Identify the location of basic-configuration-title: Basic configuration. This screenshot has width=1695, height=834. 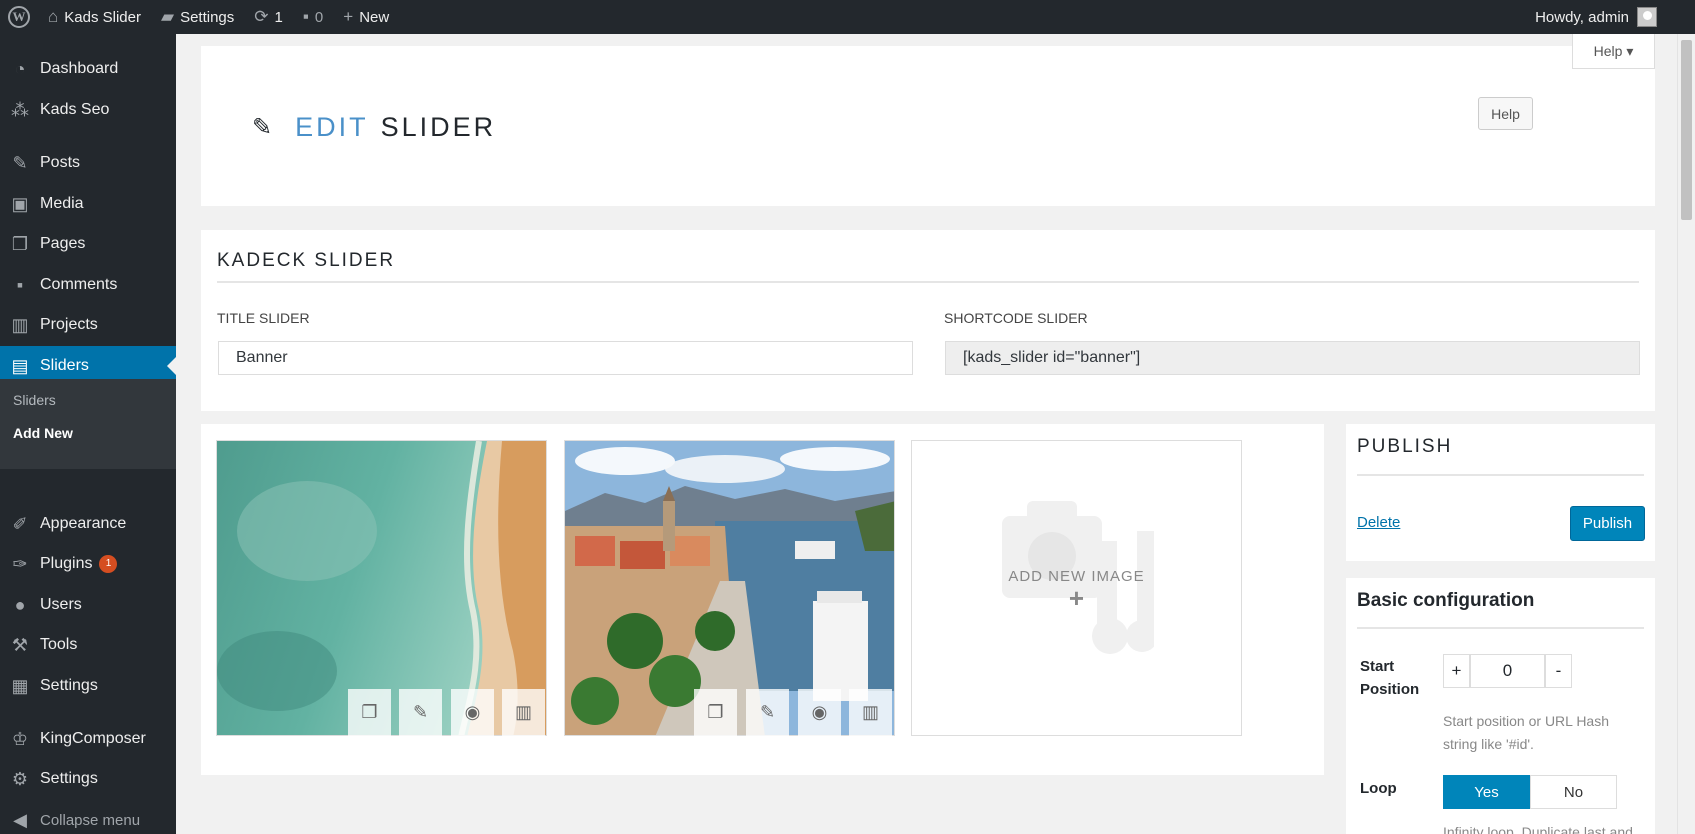
(1446, 600).